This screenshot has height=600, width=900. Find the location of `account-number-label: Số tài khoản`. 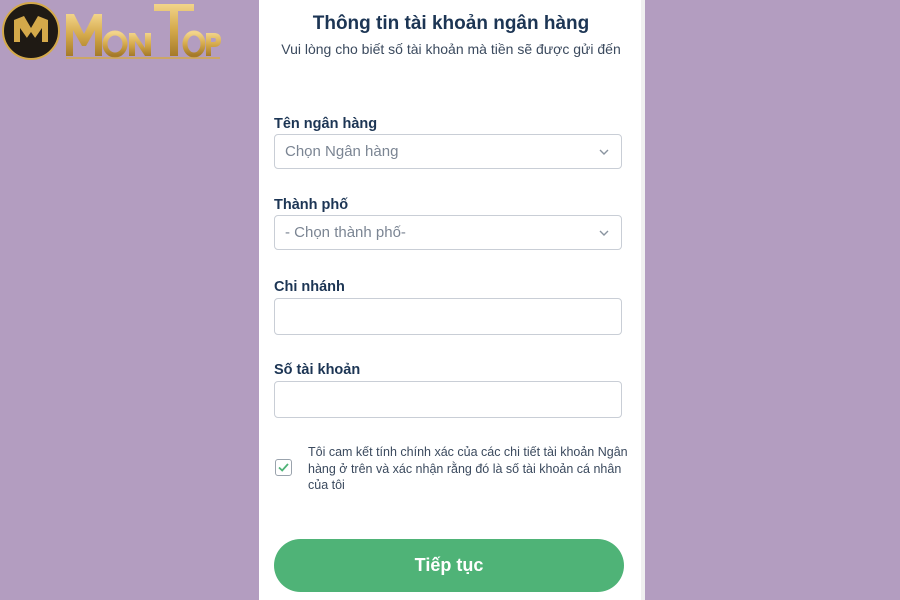

account-number-label: Số tài khoản is located at coordinates (317, 370).